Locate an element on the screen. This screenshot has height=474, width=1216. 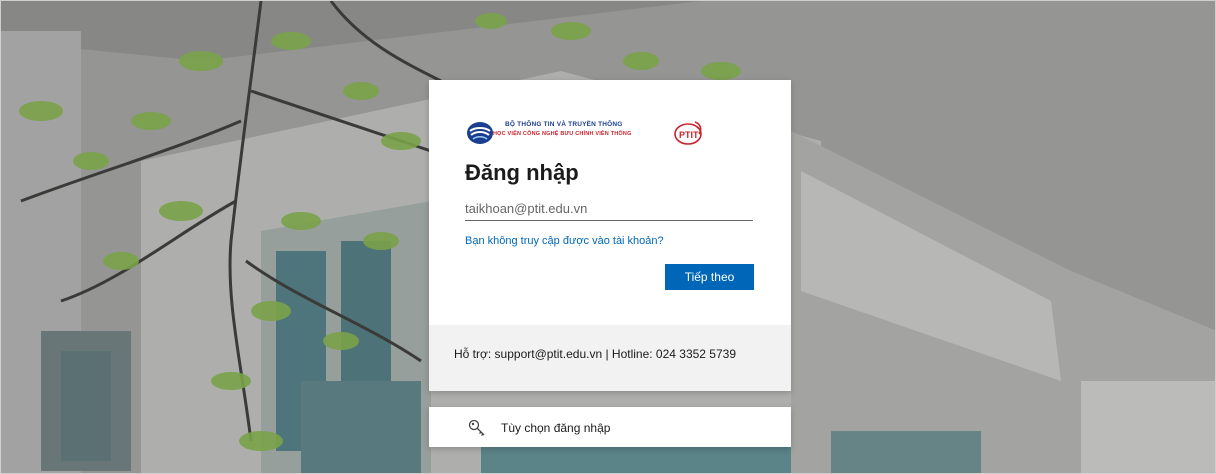
key-icon is located at coordinates (476, 427).